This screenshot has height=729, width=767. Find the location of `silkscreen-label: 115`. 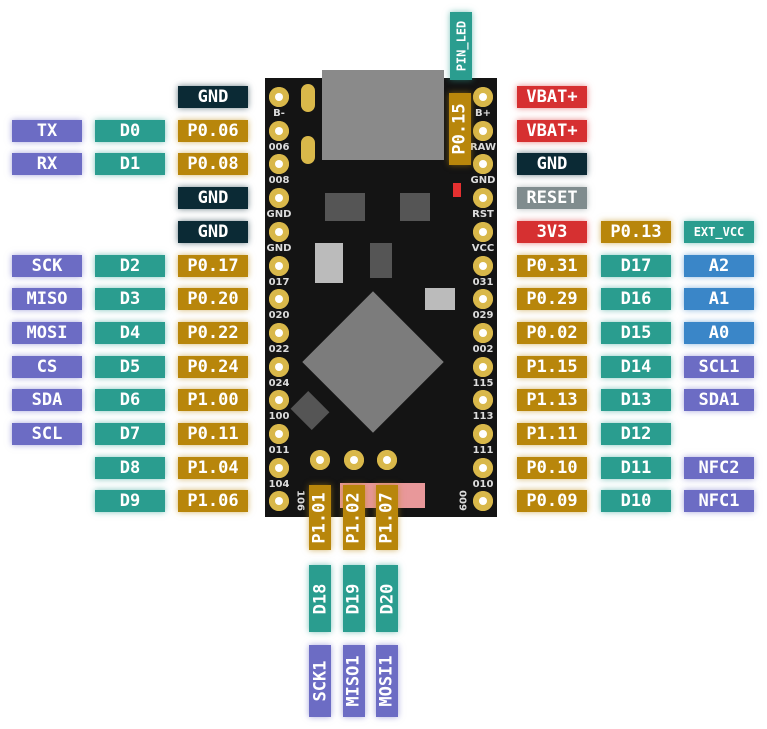

silkscreen-label: 115 is located at coordinates (483, 383).